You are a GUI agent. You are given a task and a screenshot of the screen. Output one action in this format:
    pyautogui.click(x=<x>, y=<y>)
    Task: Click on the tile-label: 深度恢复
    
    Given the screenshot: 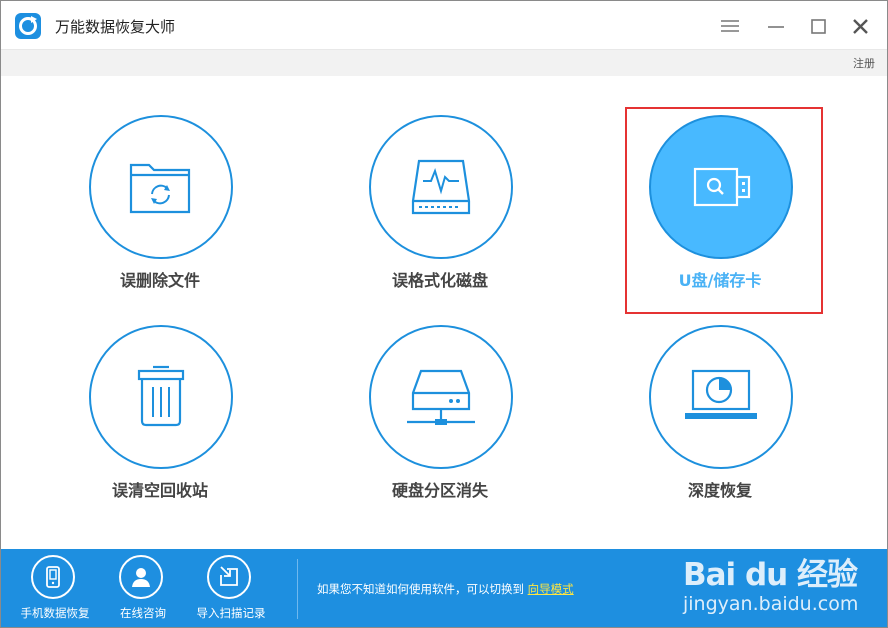 What is the action you would take?
    pyautogui.click(x=719, y=490)
    